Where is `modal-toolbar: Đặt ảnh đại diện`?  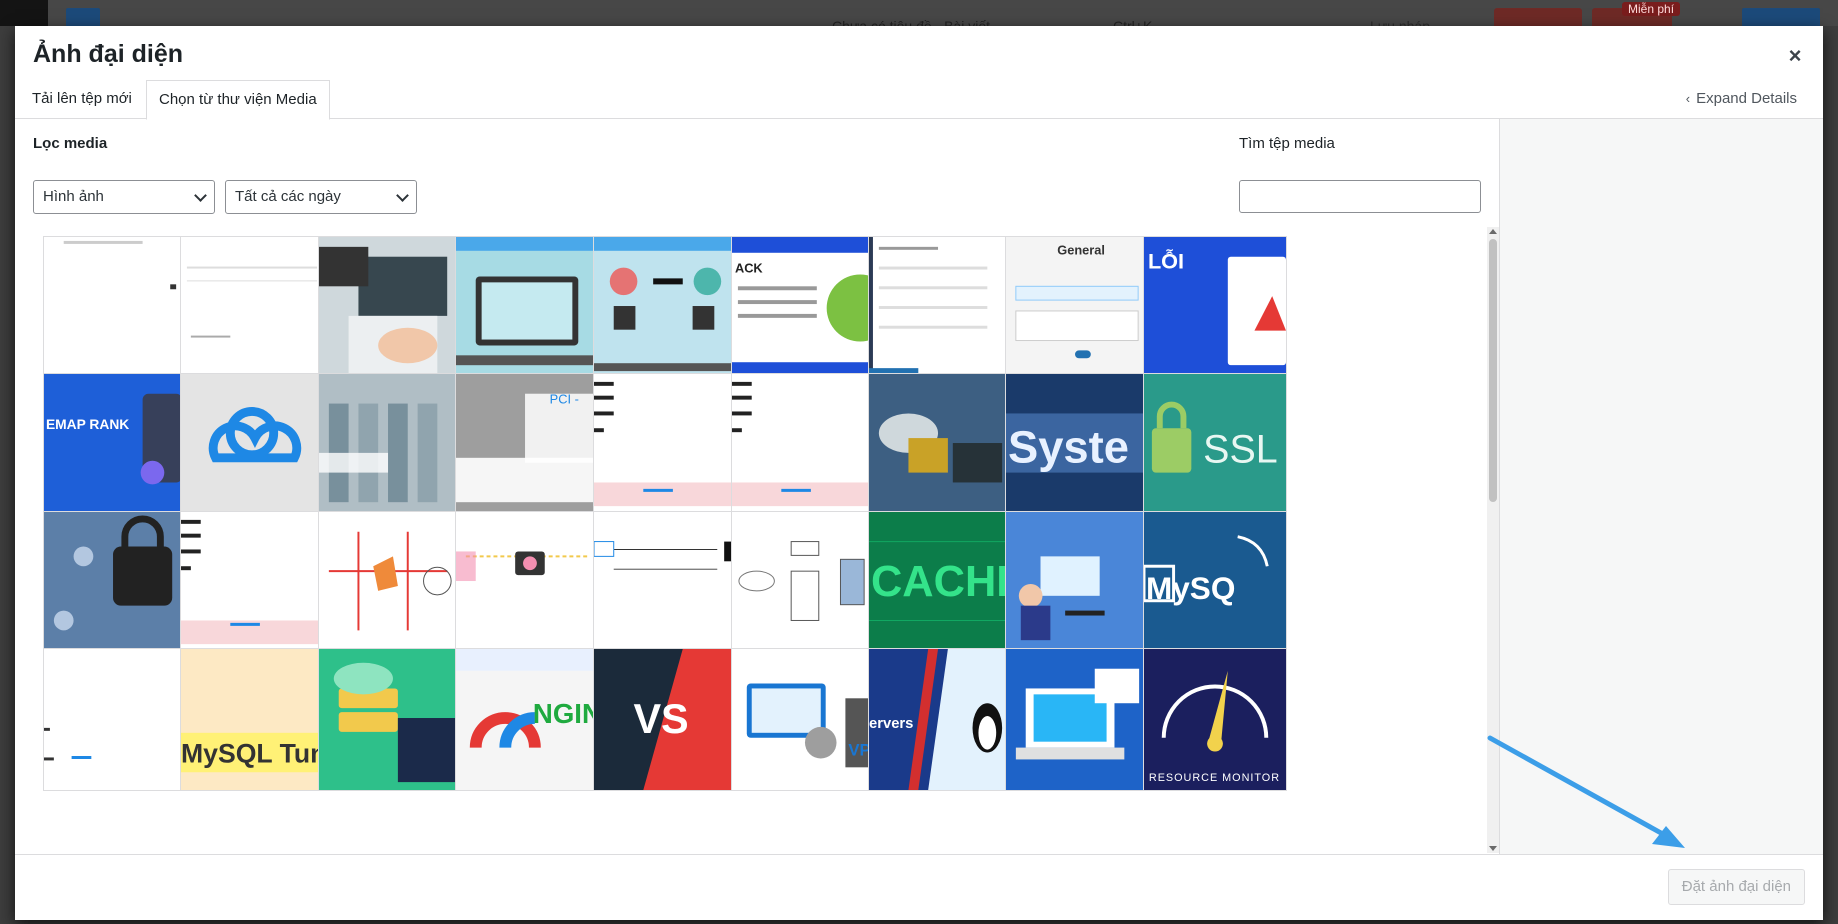 modal-toolbar: Đặt ảnh đại diện is located at coordinates (919, 887).